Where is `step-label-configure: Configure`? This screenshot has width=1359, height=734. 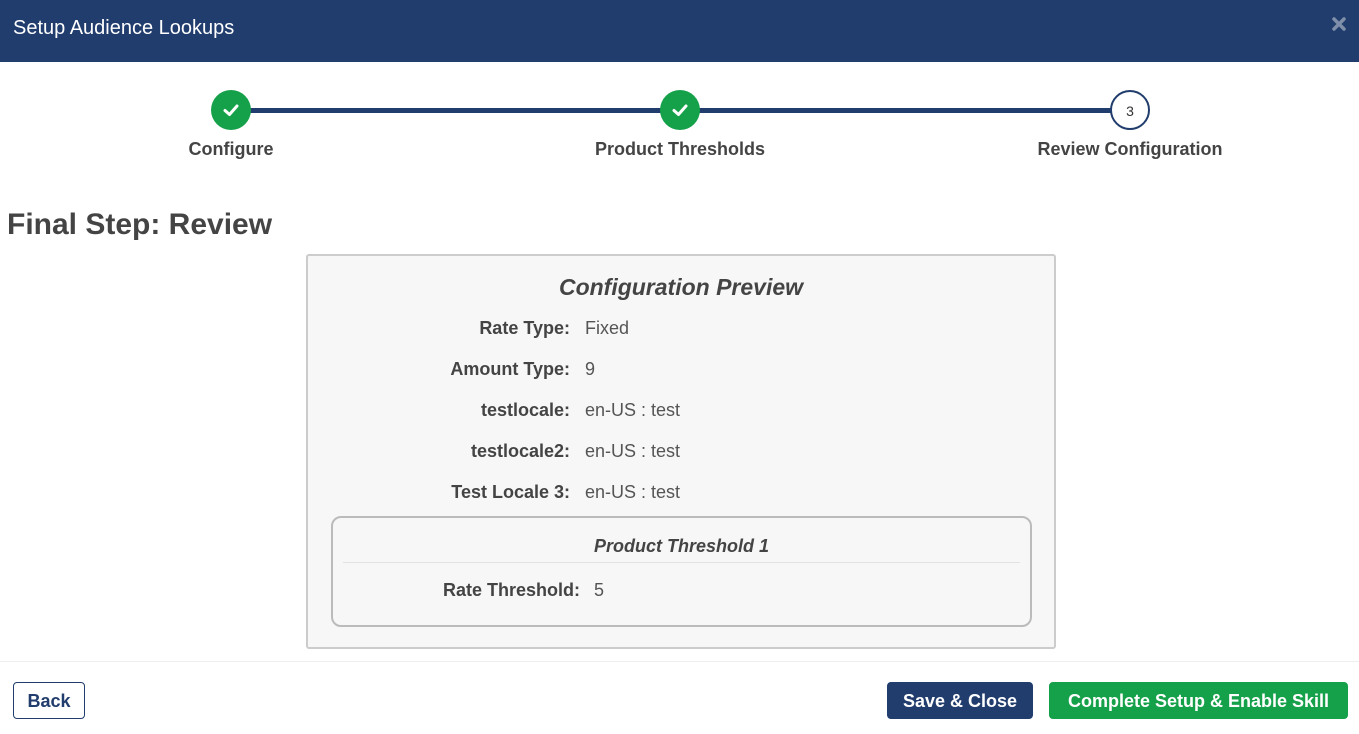 step-label-configure: Configure is located at coordinates (231, 149).